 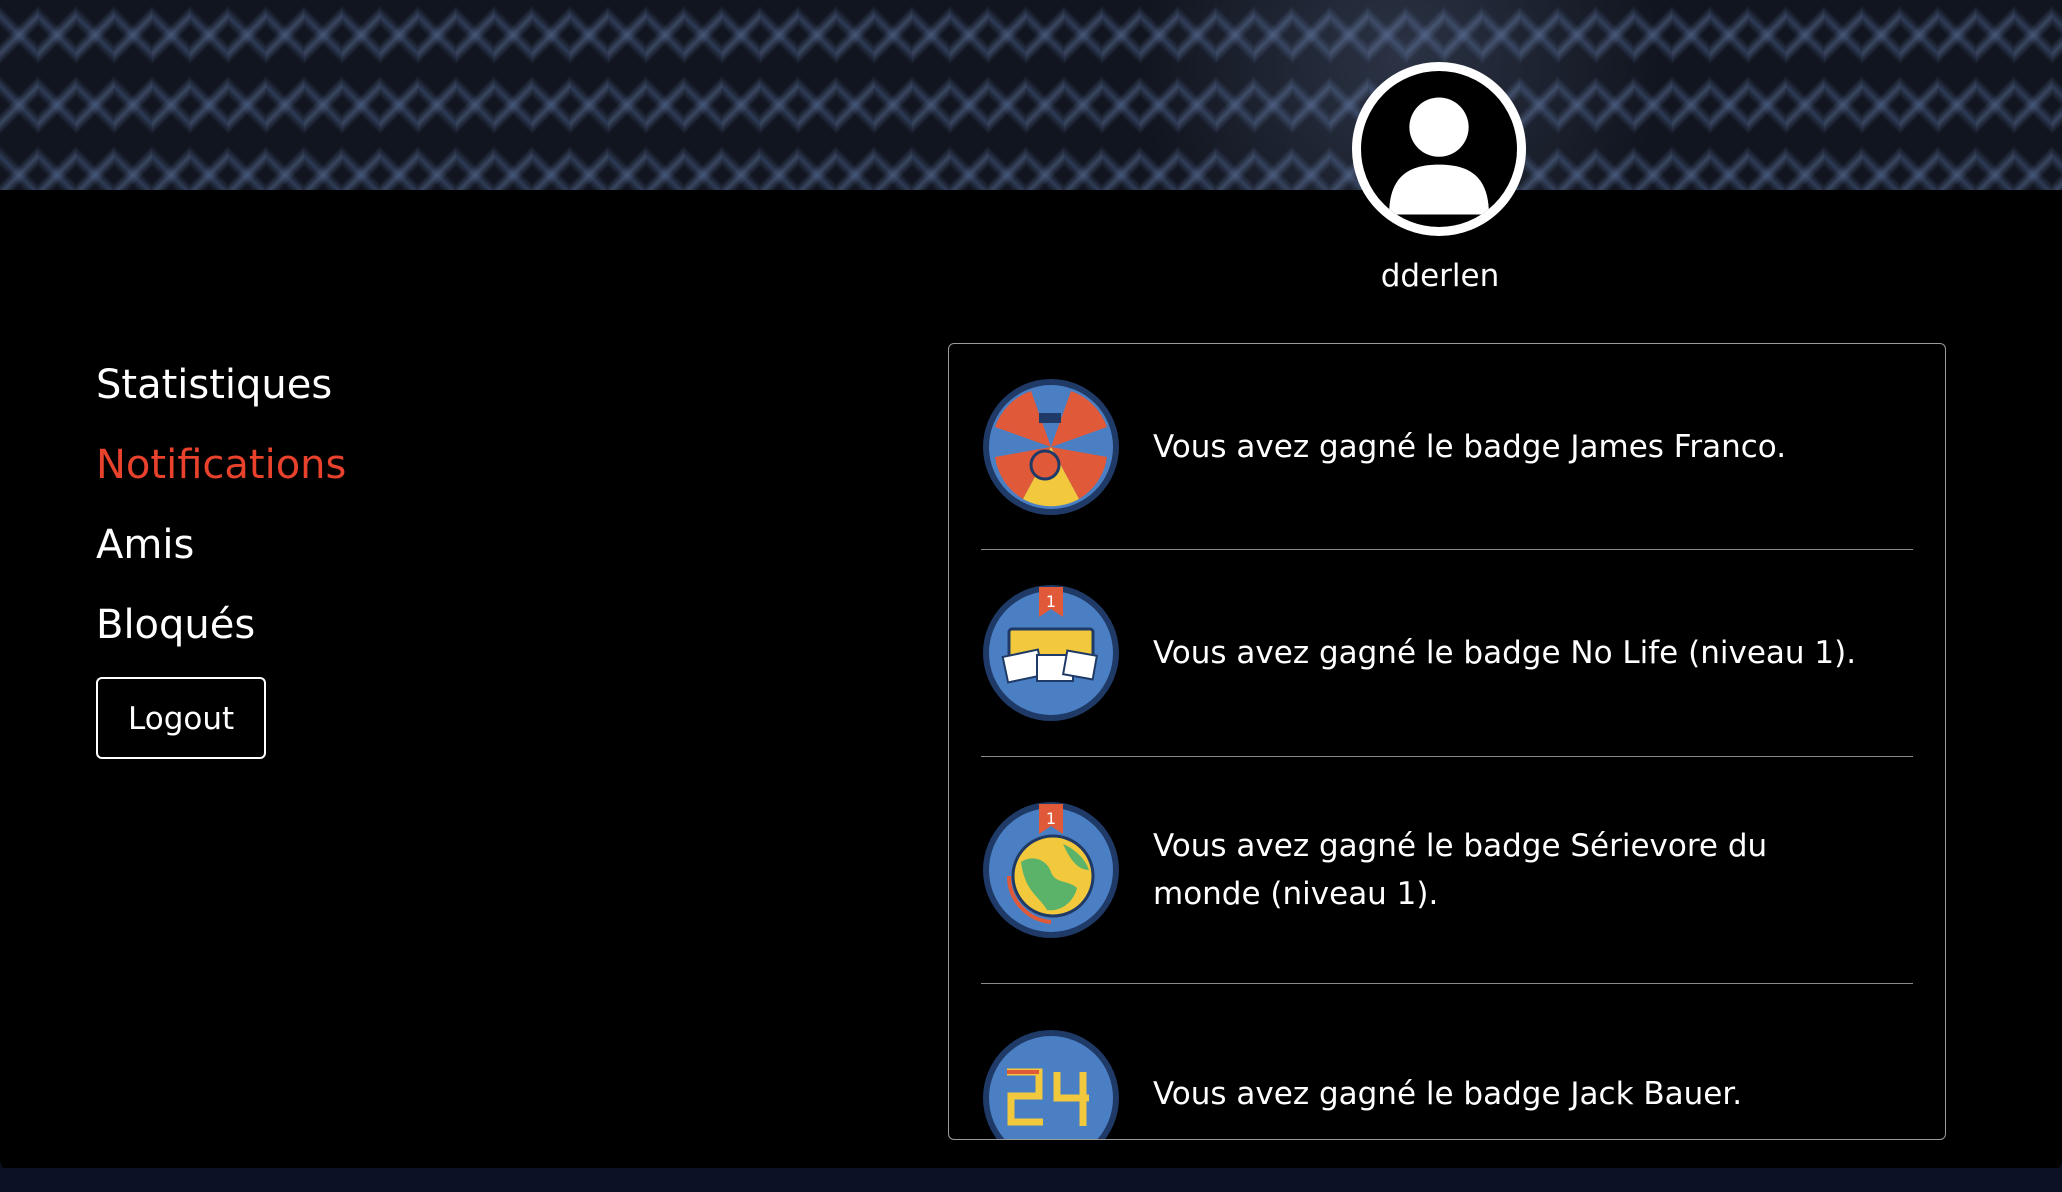 What do you see at coordinates (1051, 447) in the screenshot?
I see `james-franco-badge-icon` at bounding box center [1051, 447].